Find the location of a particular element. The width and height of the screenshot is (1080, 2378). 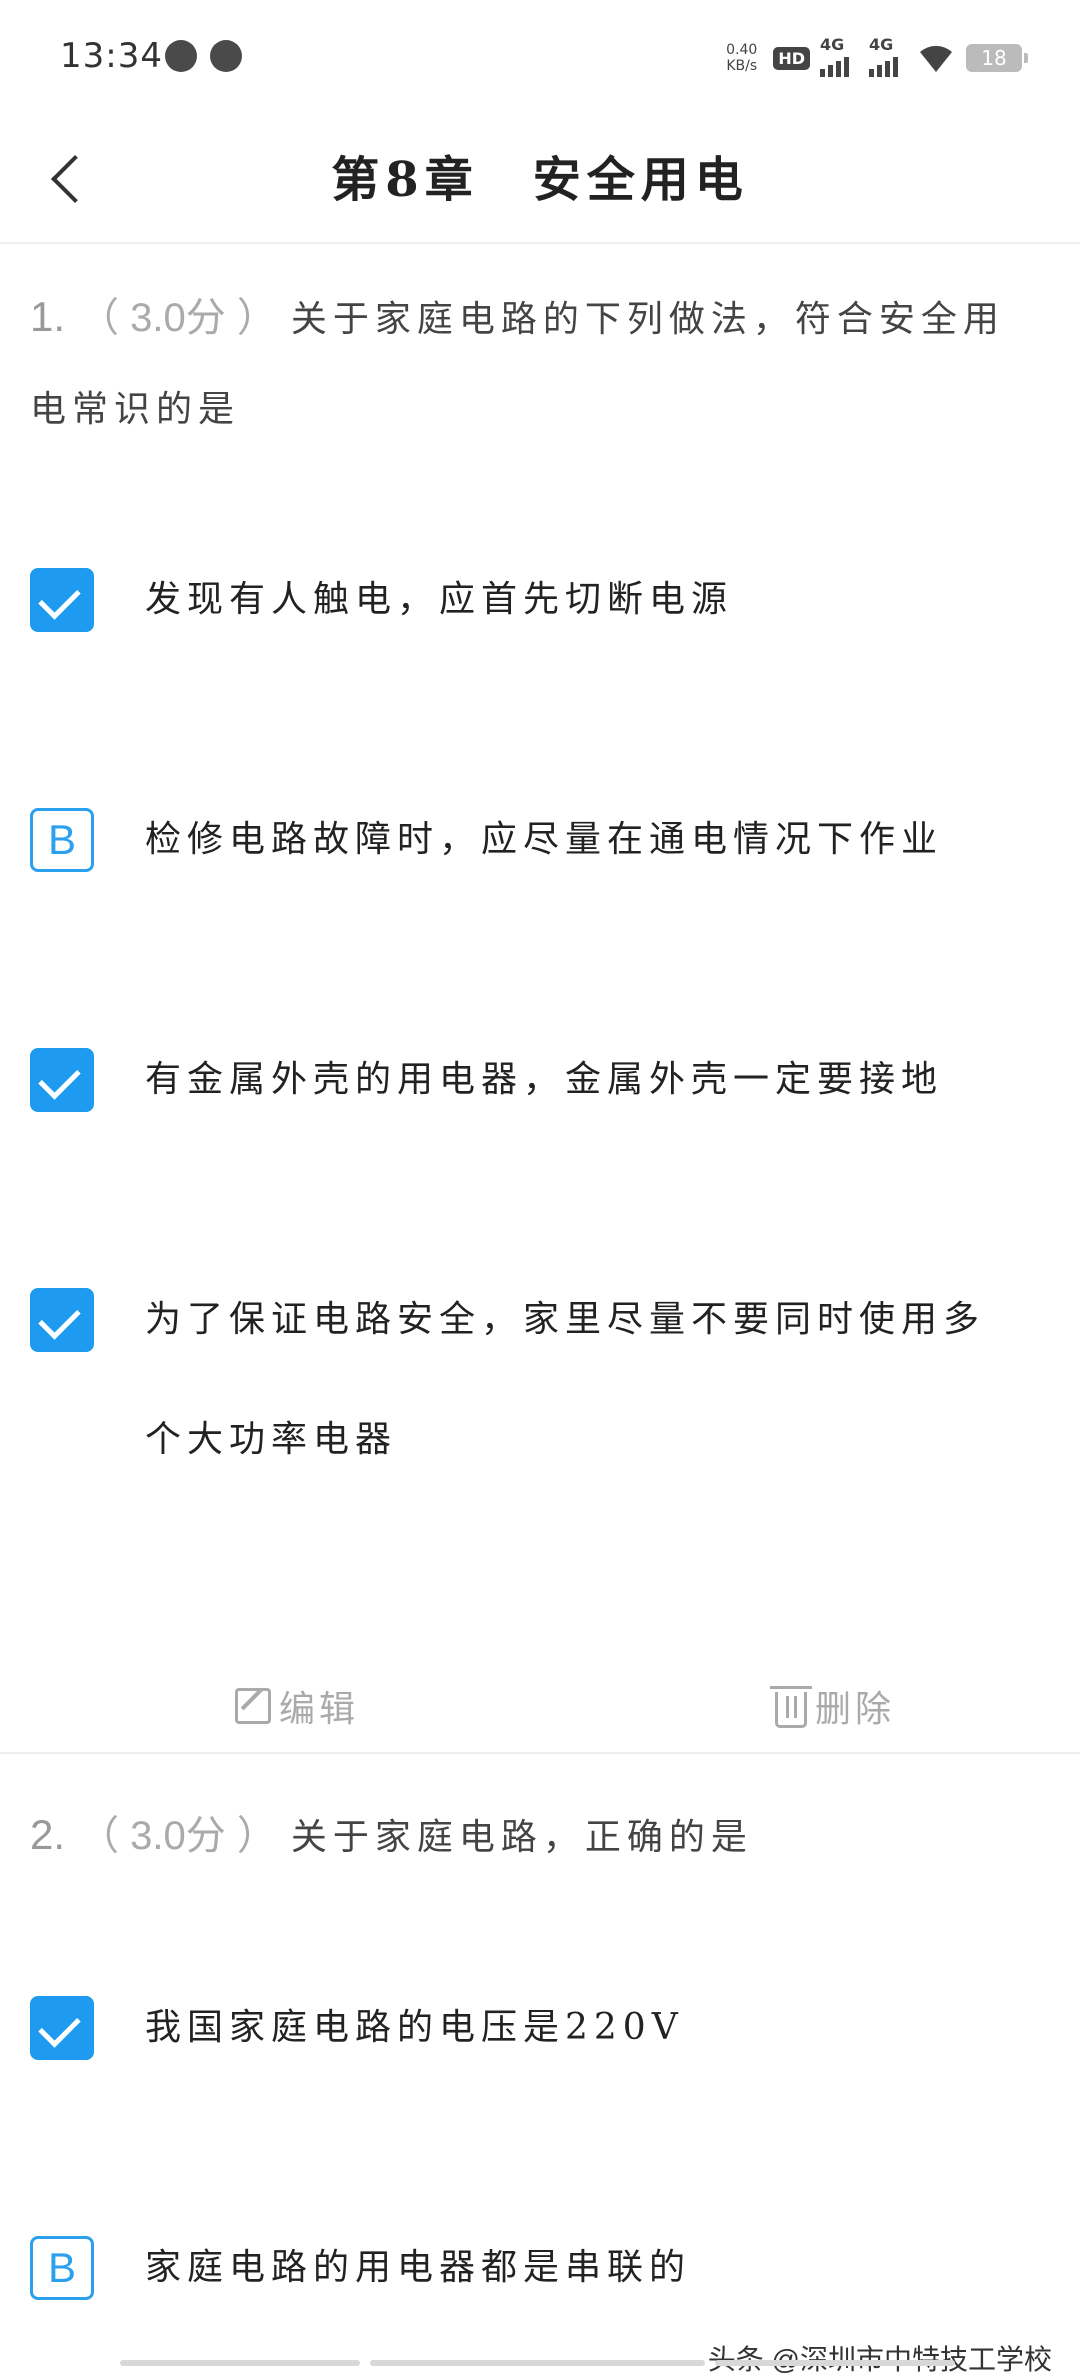

question-number: 2. is located at coordinates (47, 1834).